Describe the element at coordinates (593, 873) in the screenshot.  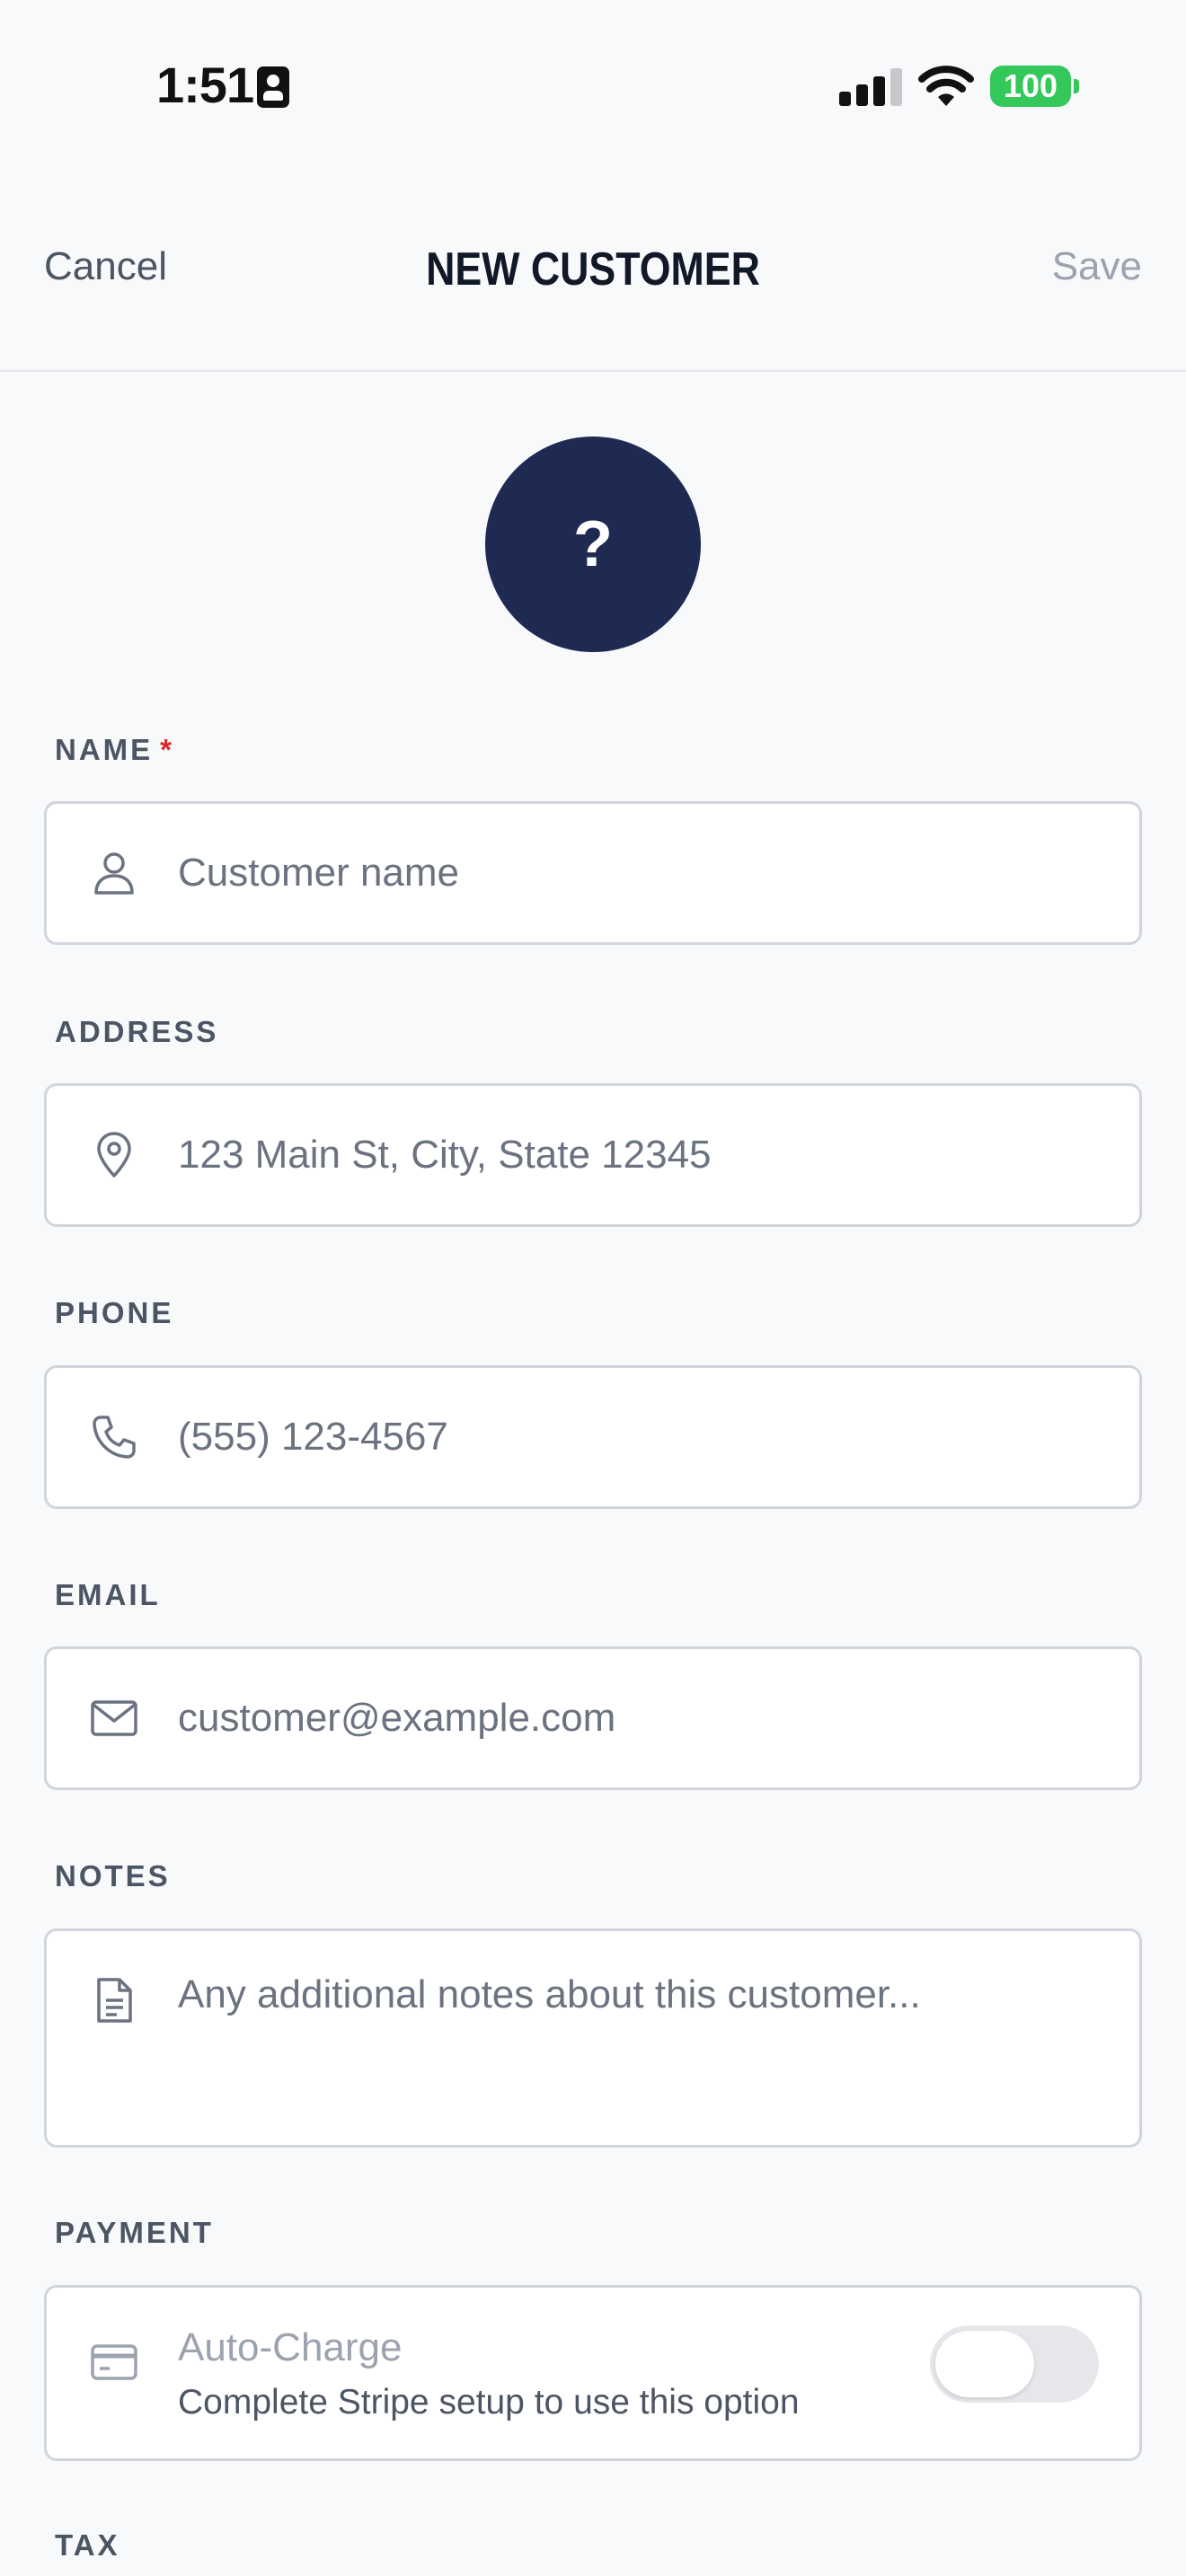
I see `name-field: Customer name` at that location.